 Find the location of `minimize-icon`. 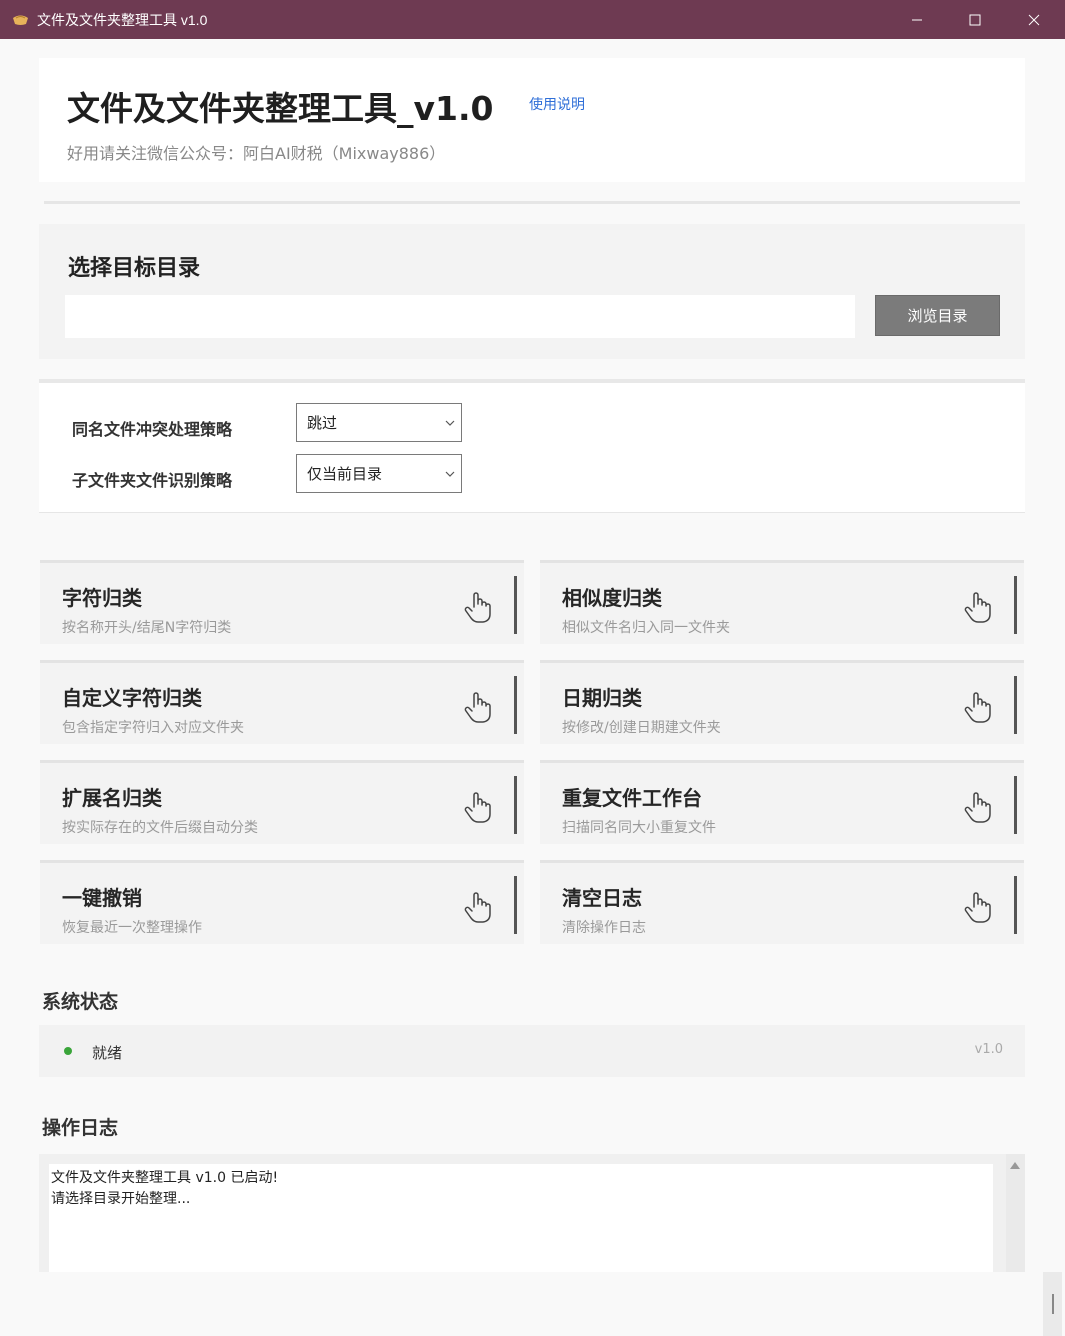

minimize-icon is located at coordinates (917, 19).